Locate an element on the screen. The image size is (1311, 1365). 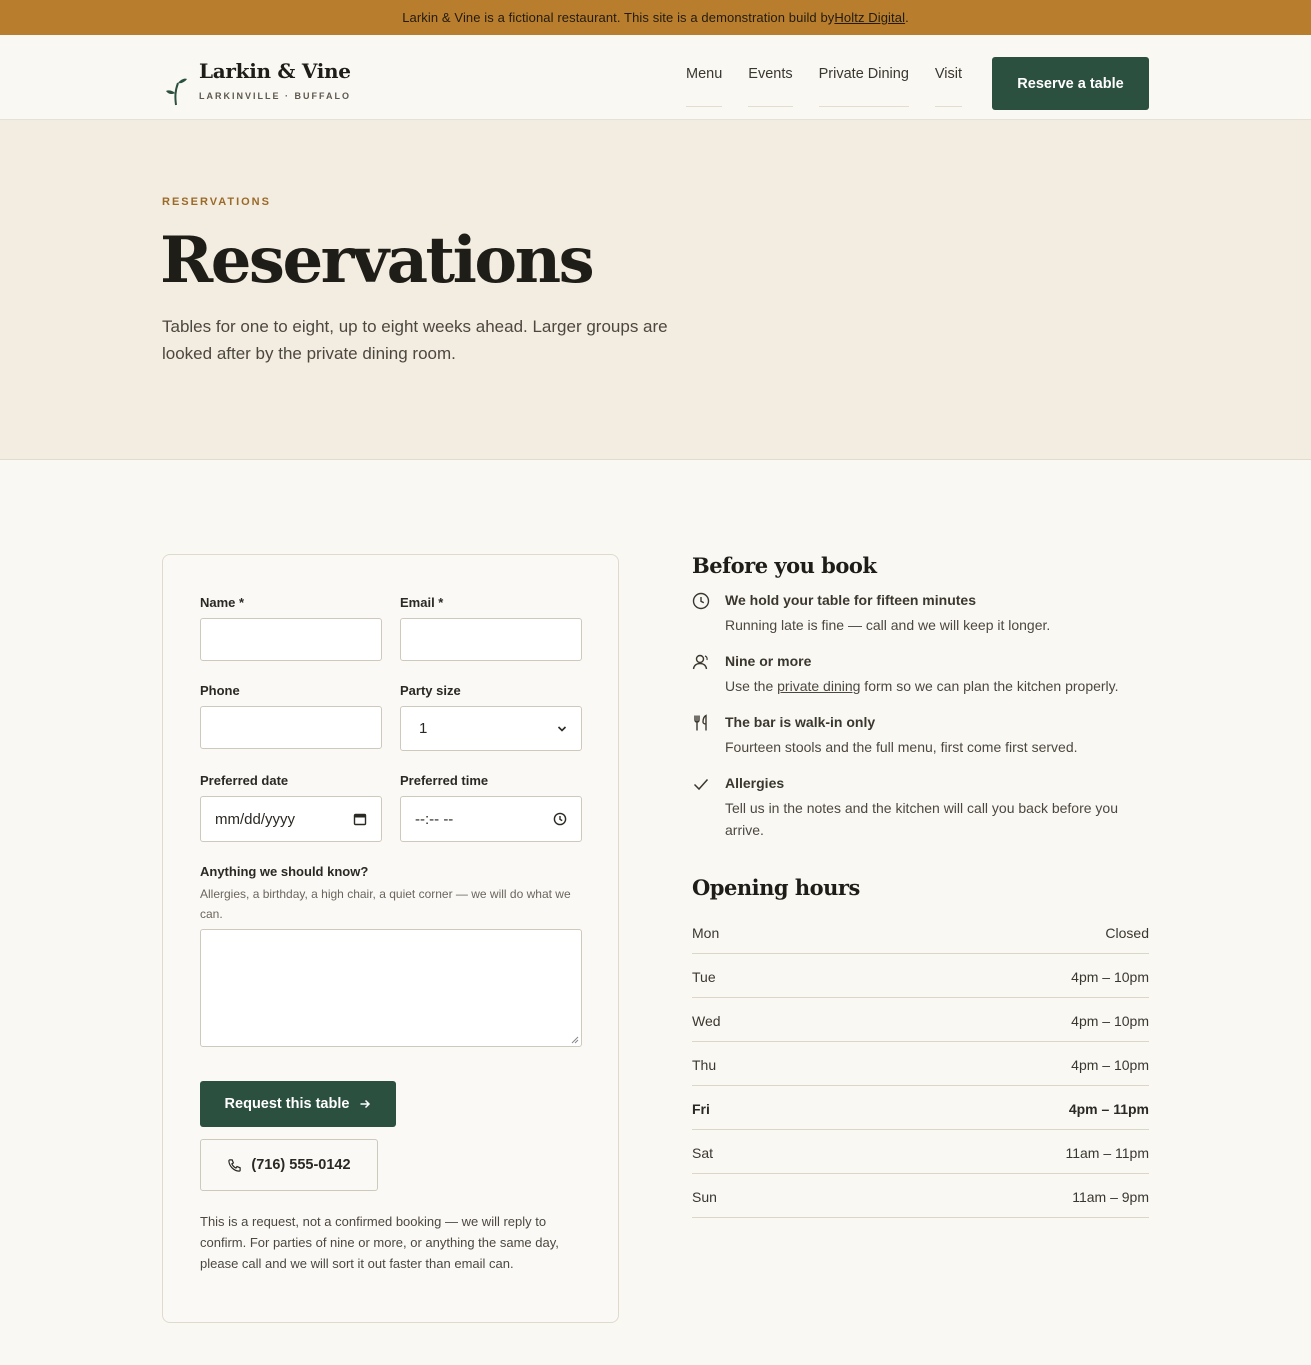
hours-day: Thu is located at coordinates (704, 1064).